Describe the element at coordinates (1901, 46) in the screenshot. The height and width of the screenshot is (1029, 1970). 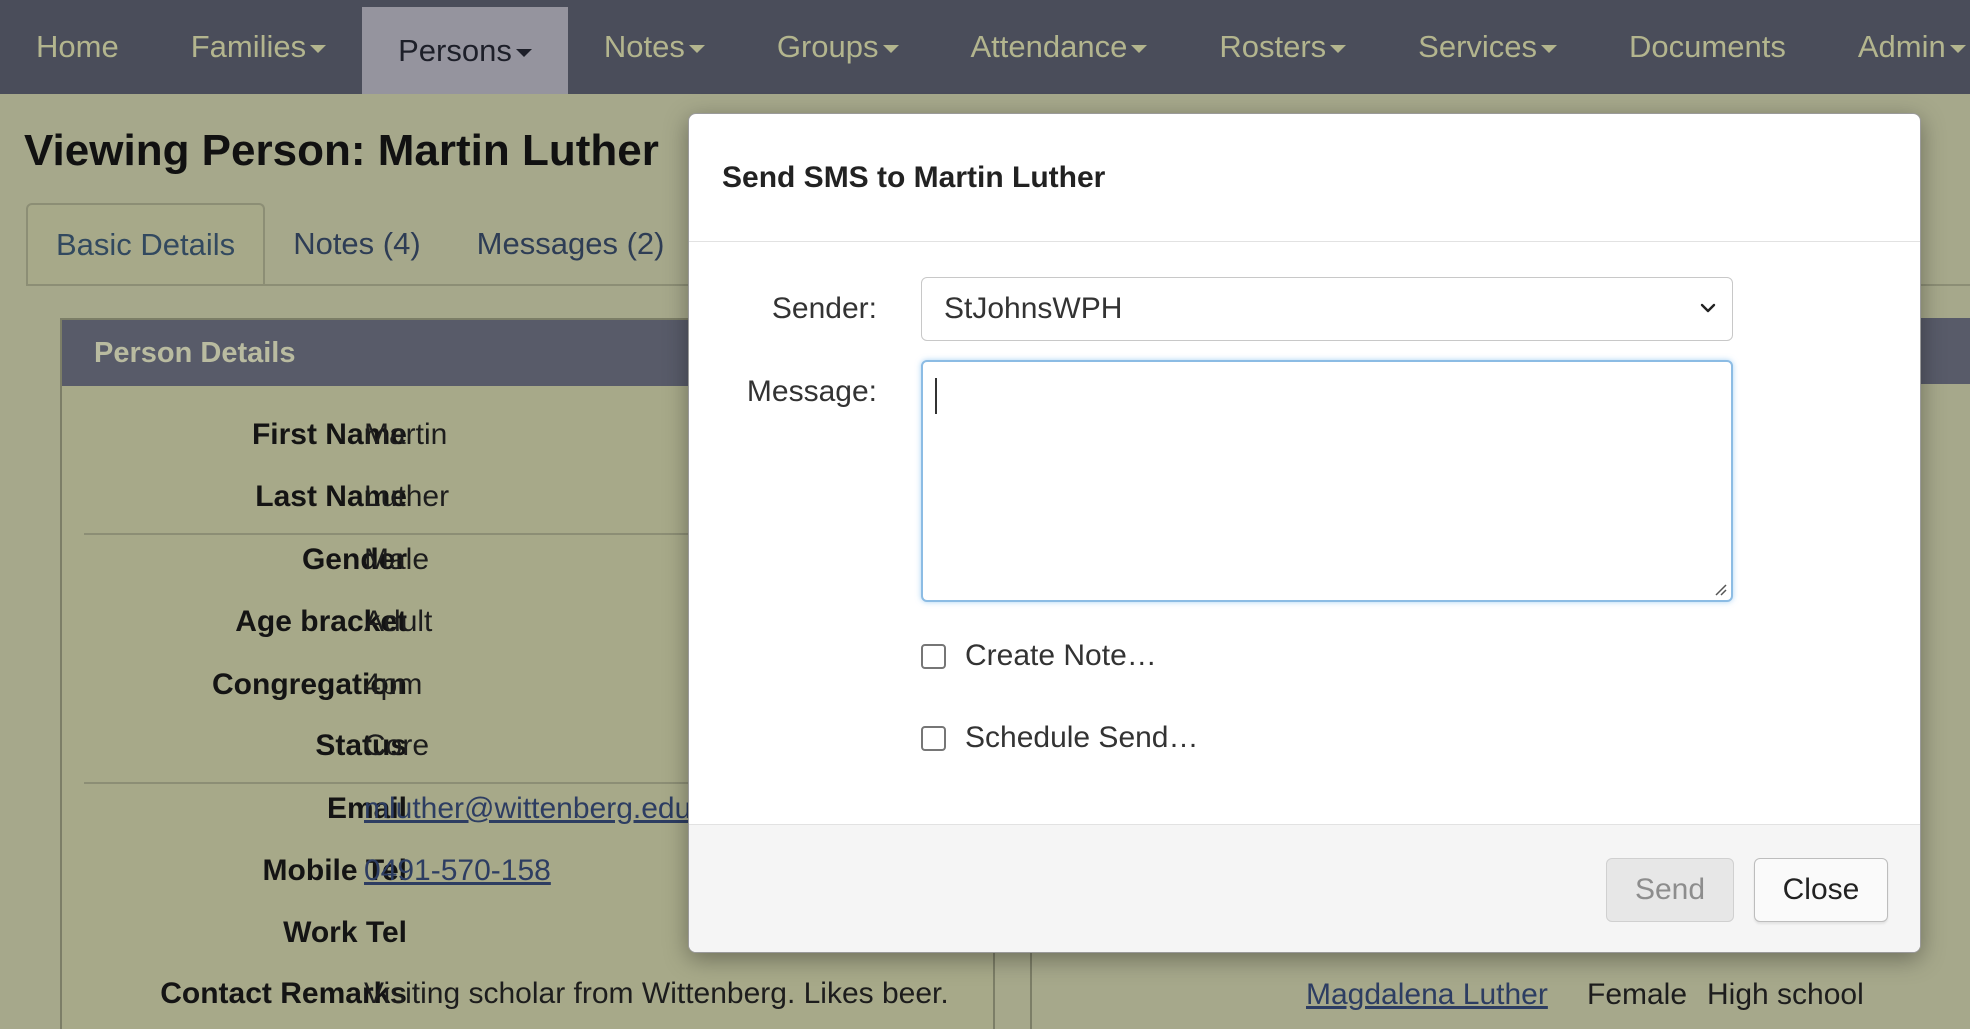
I see `nav-admin-label: Admin` at that location.